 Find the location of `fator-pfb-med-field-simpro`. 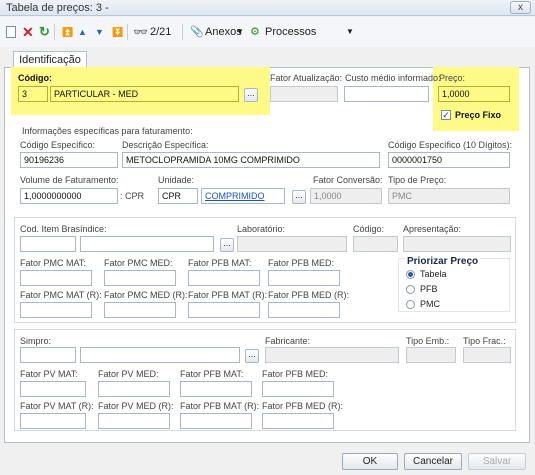

fator-pfb-med-field-simpro is located at coordinates (298, 389).